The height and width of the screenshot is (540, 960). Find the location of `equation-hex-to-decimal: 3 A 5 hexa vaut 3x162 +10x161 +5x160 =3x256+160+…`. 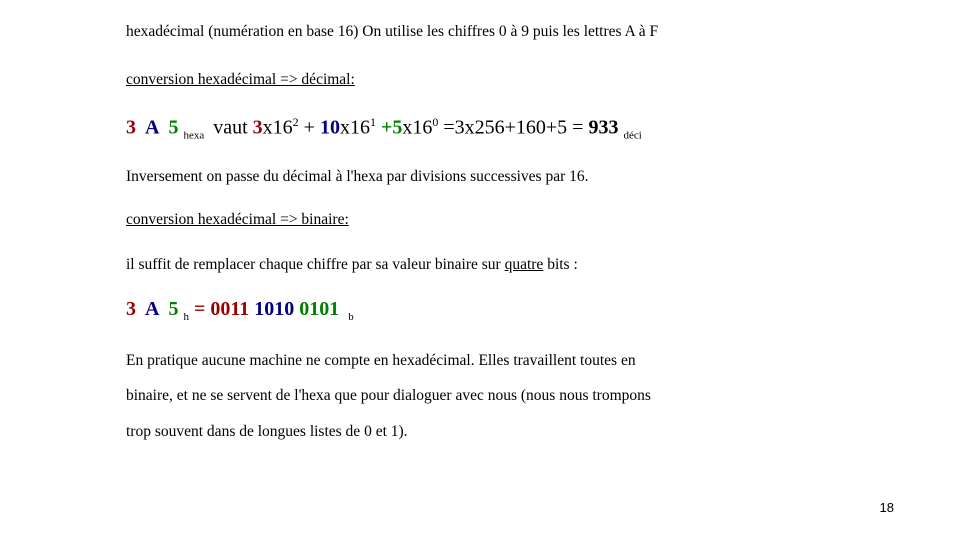

equation-hex-to-decimal: 3 A 5 hexa vaut 3x162 +10x161 +5x160 =3x256+160+… is located at coordinates (384, 129).